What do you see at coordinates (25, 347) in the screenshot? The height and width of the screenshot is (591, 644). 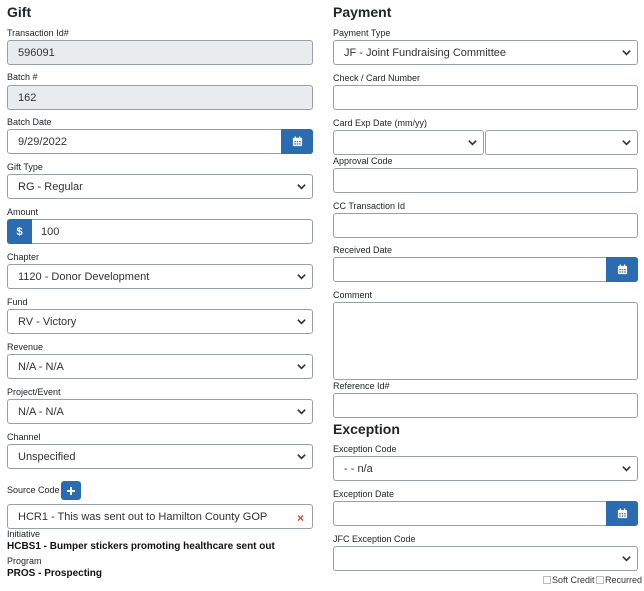 I see `revenue-label: Revenue` at bounding box center [25, 347].